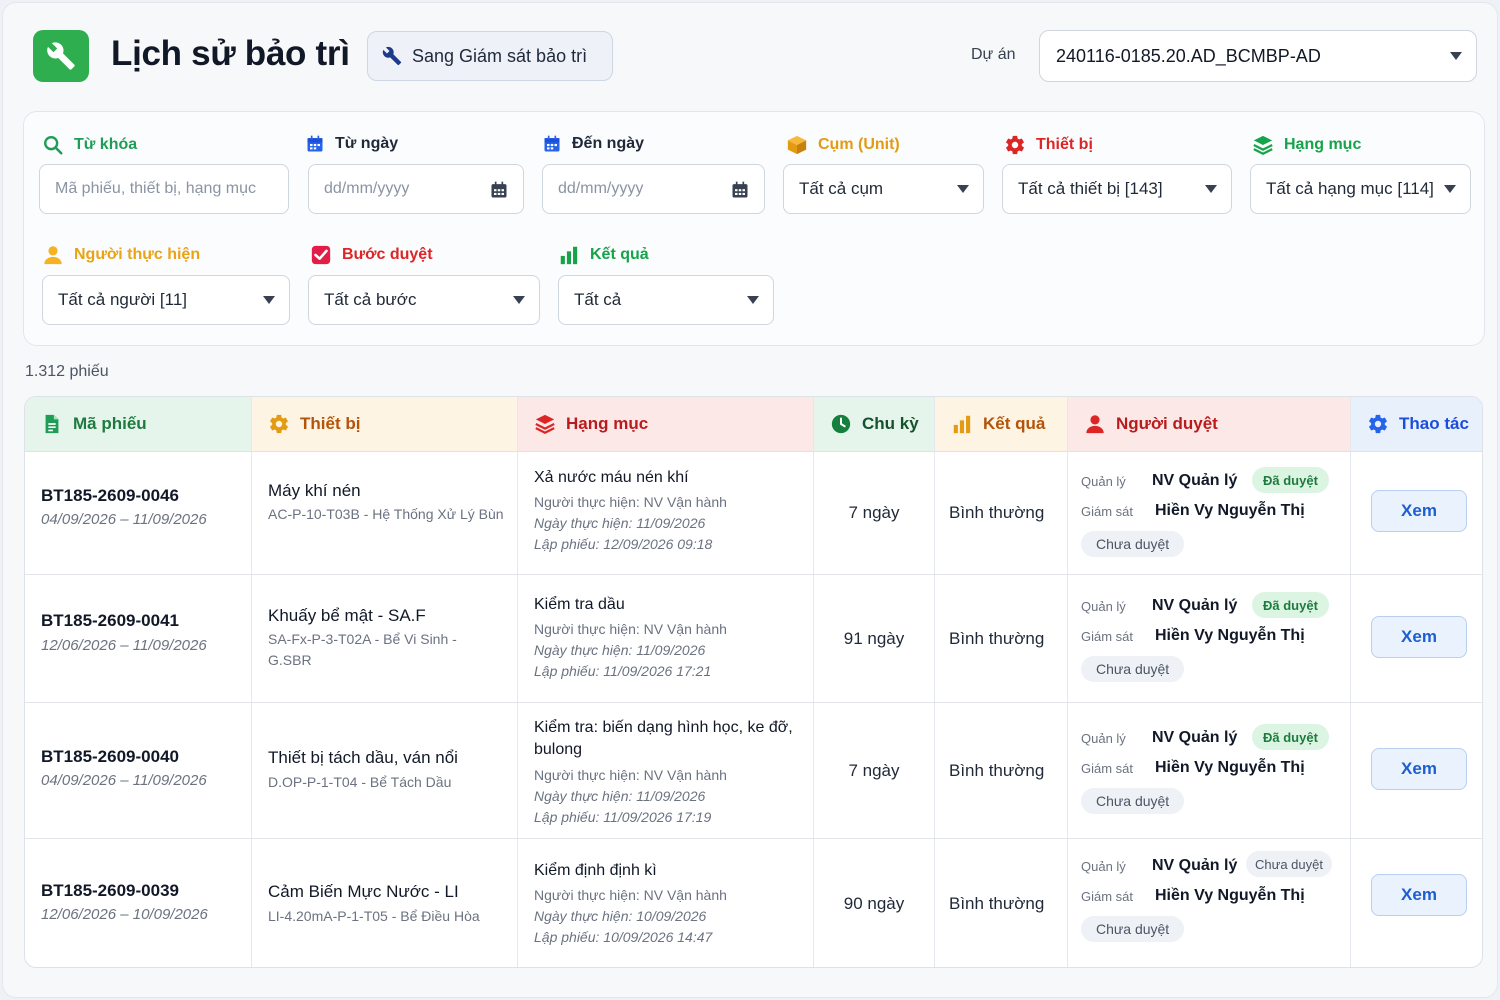 The height and width of the screenshot is (1000, 1500). I want to click on performer-text: Người thực hiện: NV Vận hành, so click(630, 629).